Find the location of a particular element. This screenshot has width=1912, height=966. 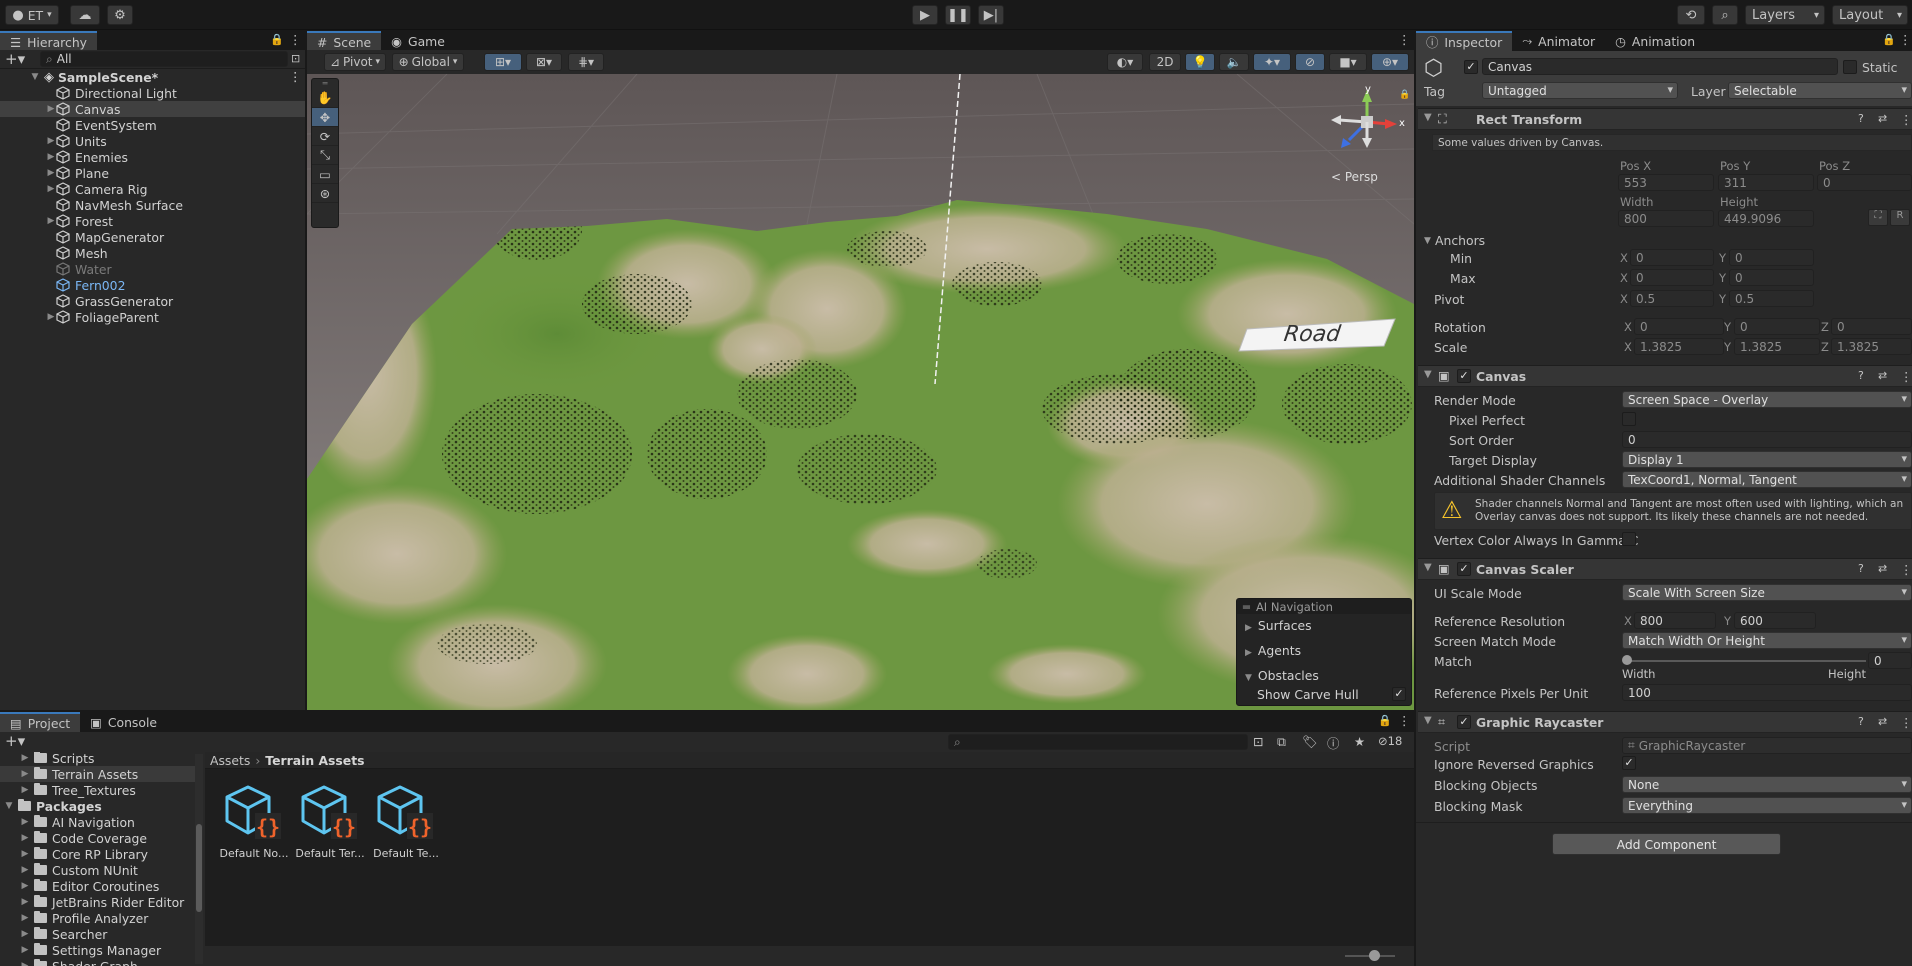

hierarchy-item: ▶ Canvas is located at coordinates (152, 109).